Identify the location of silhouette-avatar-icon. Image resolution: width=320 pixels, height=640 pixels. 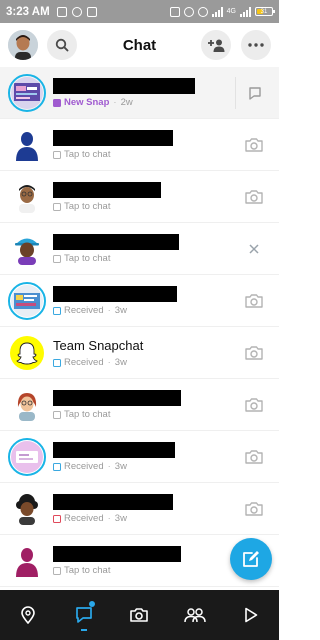
(27, 146).